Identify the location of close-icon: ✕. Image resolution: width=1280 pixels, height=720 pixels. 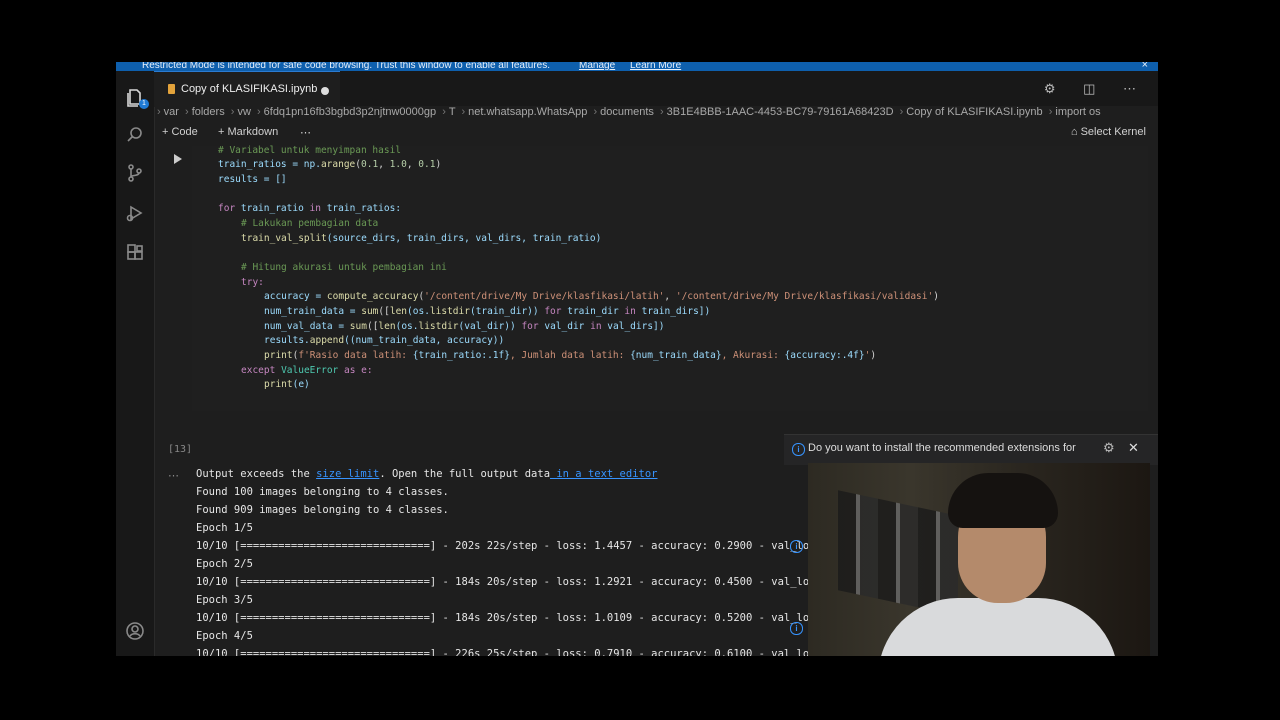
(1133, 448).